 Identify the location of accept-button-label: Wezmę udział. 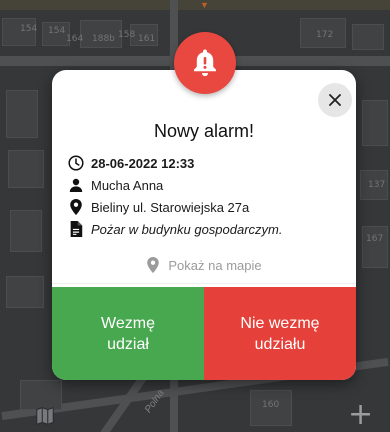
(128, 333).